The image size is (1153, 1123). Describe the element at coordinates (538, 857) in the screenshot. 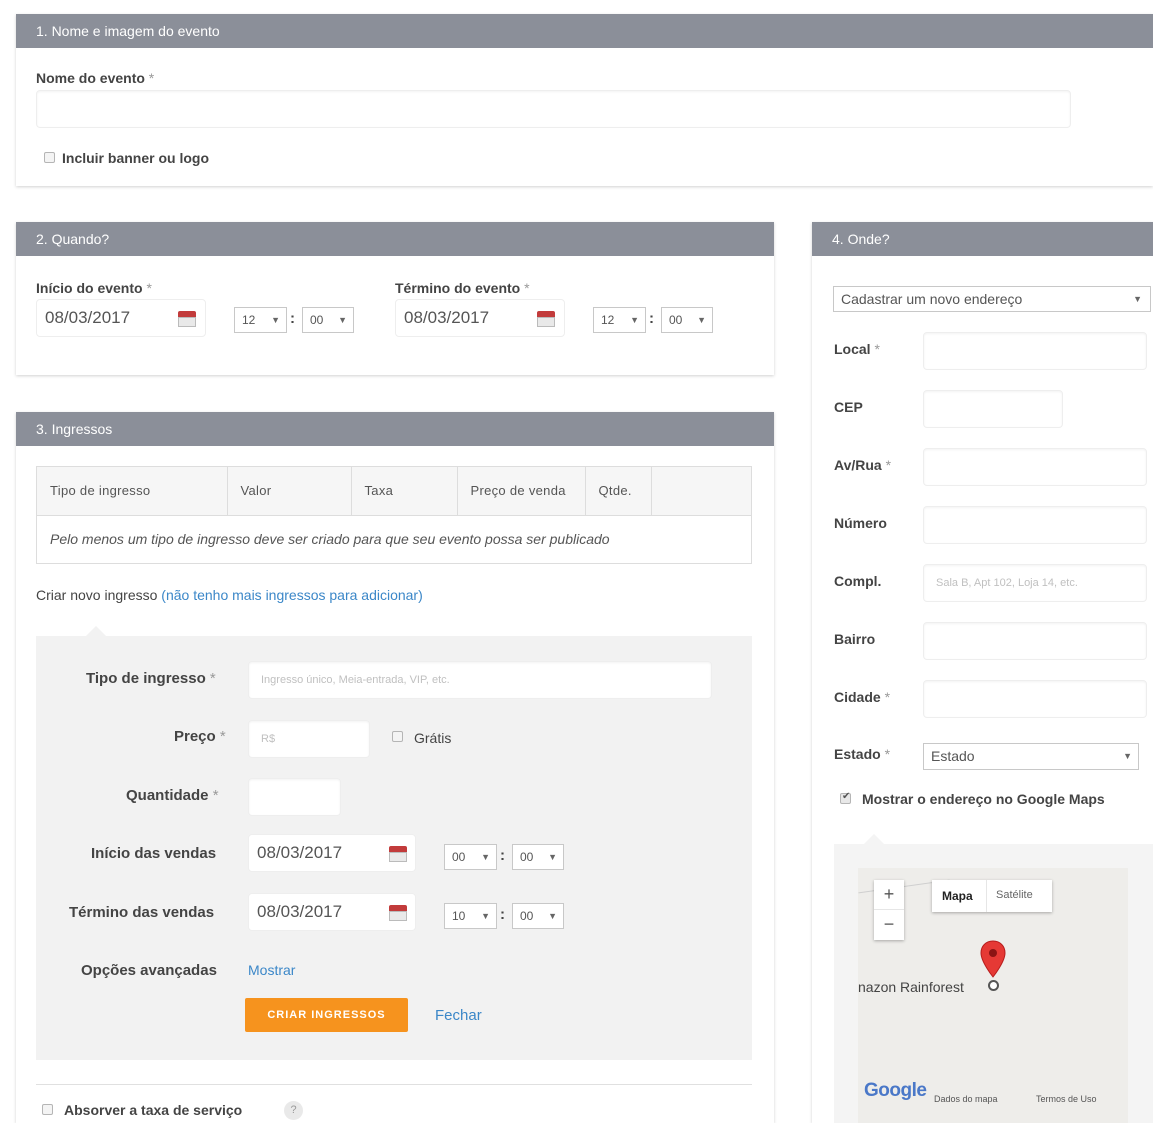

I see `sales-start-minute-select: 00 ▼` at that location.